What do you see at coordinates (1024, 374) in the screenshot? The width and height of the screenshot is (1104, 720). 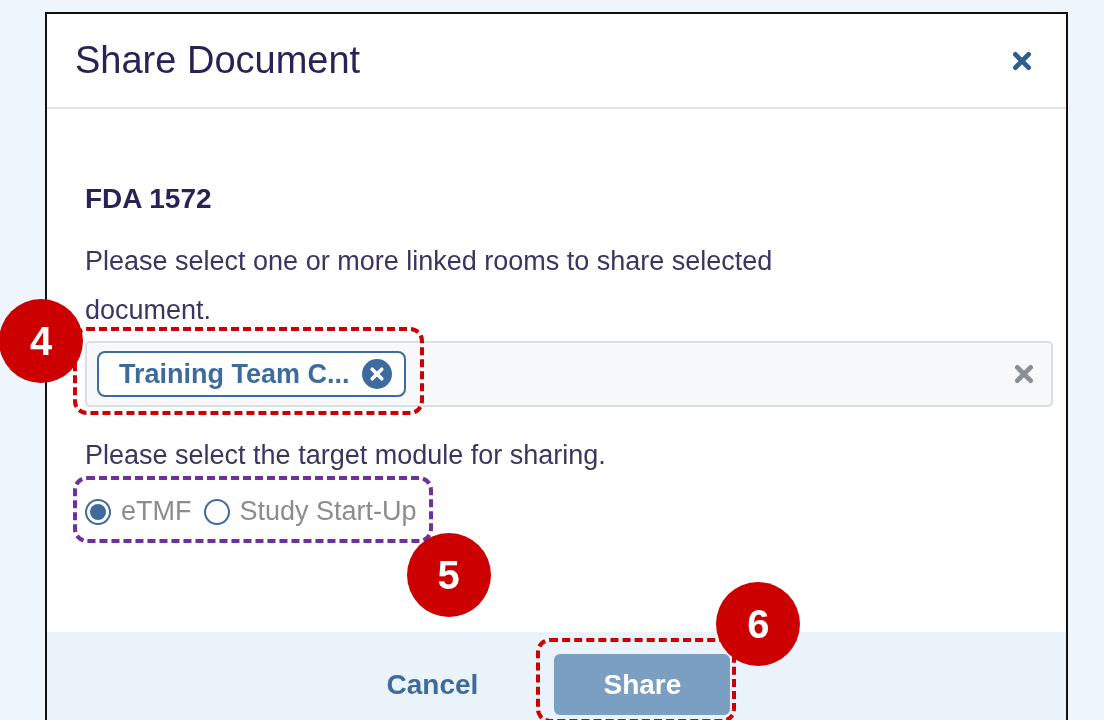 I see `clear-icon` at bounding box center [1024, 374].